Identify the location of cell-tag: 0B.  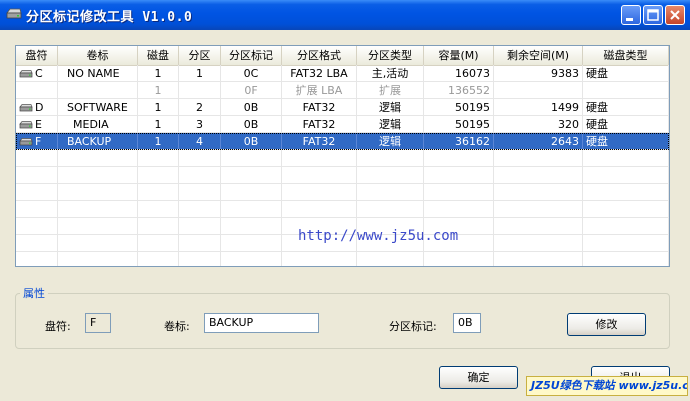
(251, 124).